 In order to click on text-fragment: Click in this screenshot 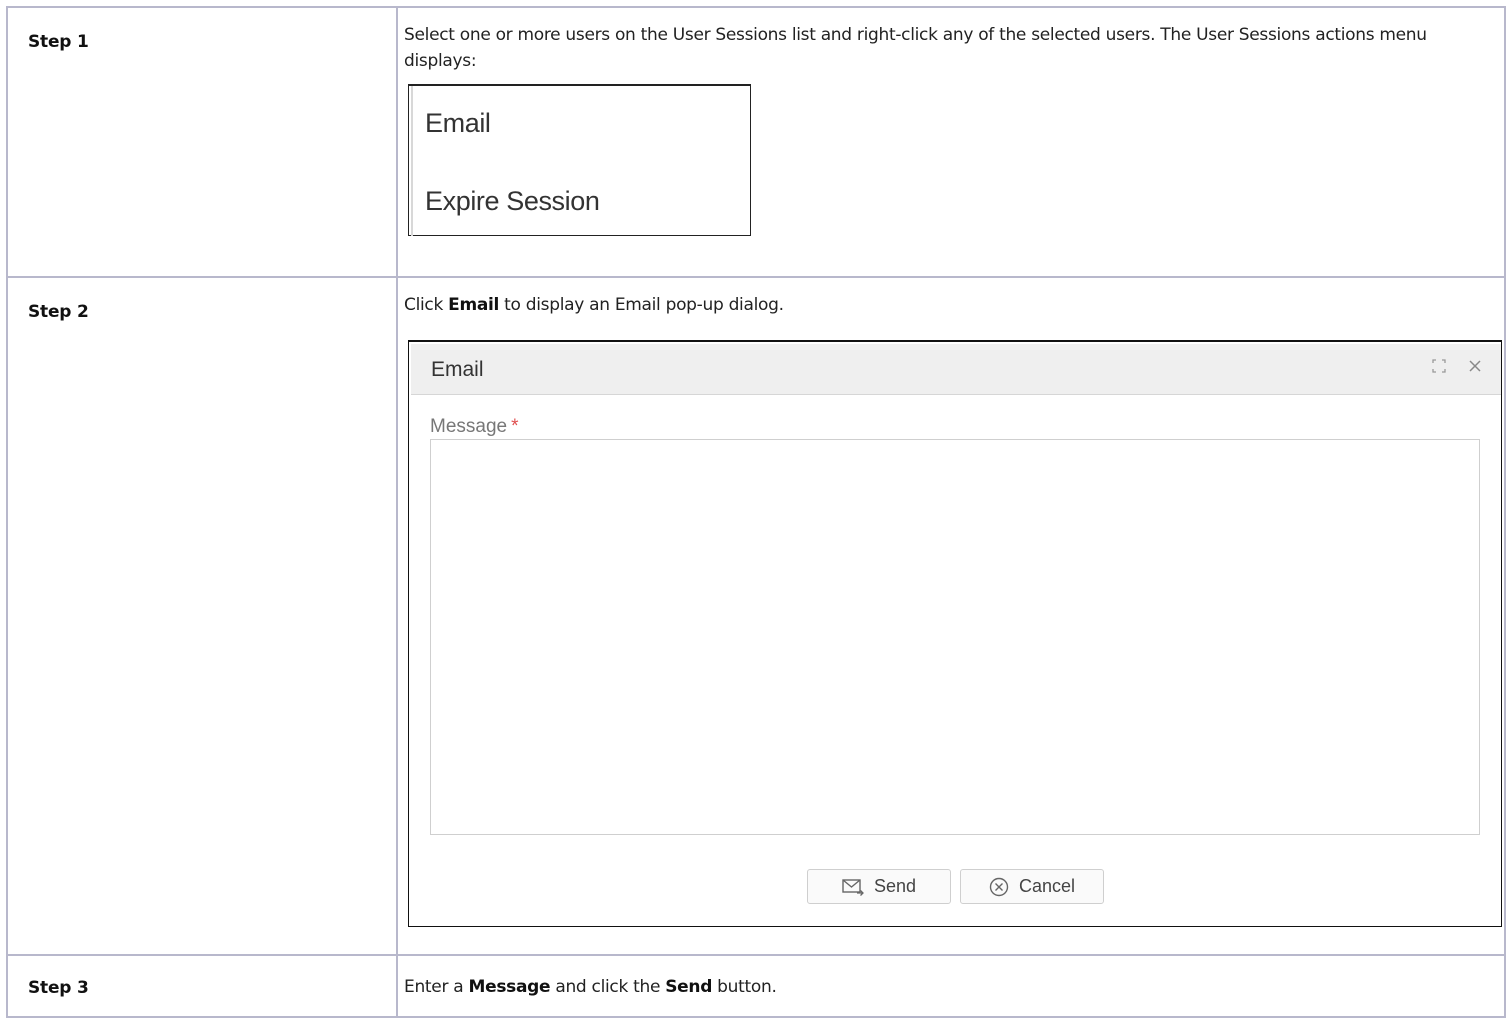, I will do `click(426, 305)`.